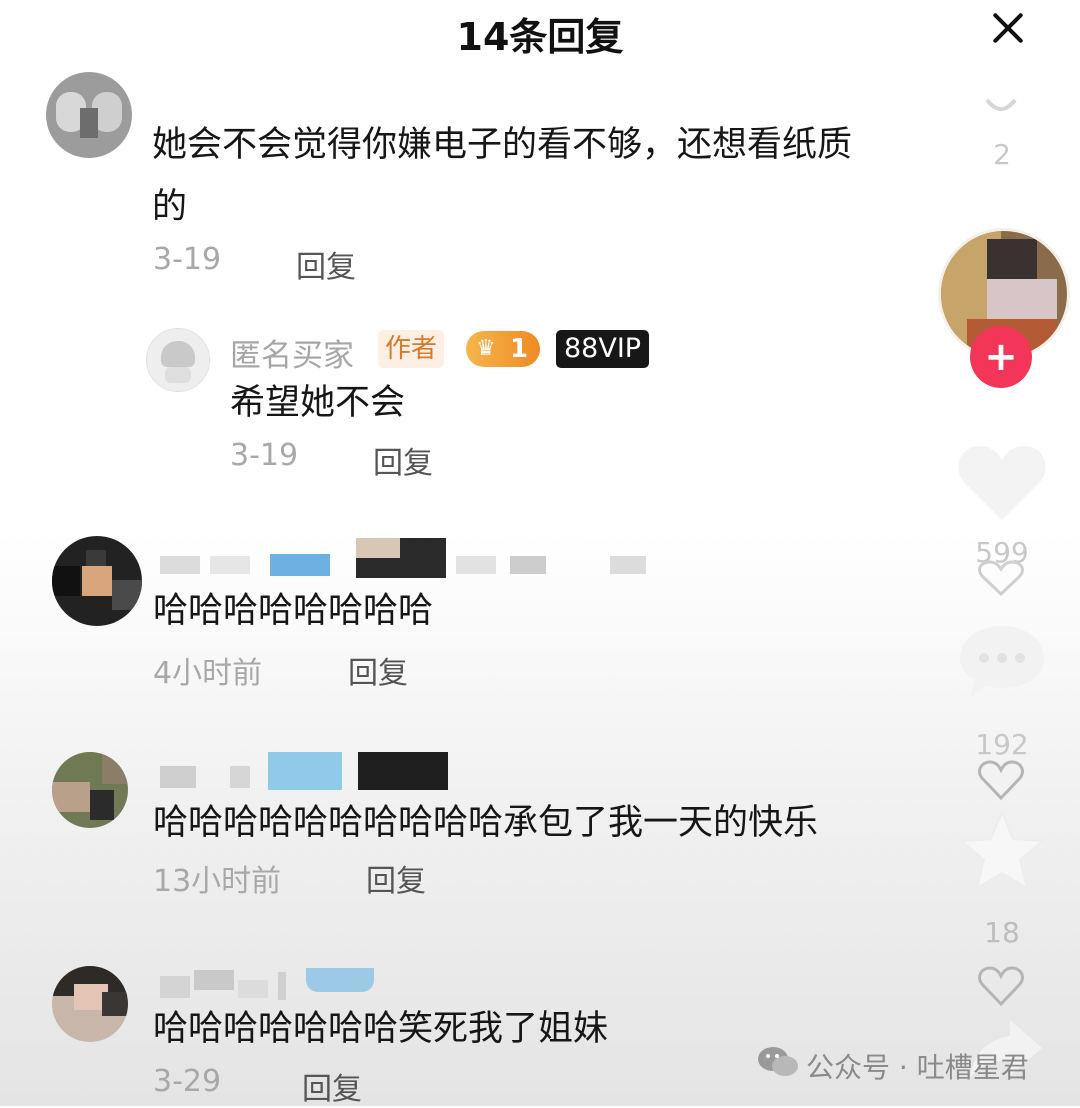  I want to click on comment-date: 3-29, so click(187, 1081).